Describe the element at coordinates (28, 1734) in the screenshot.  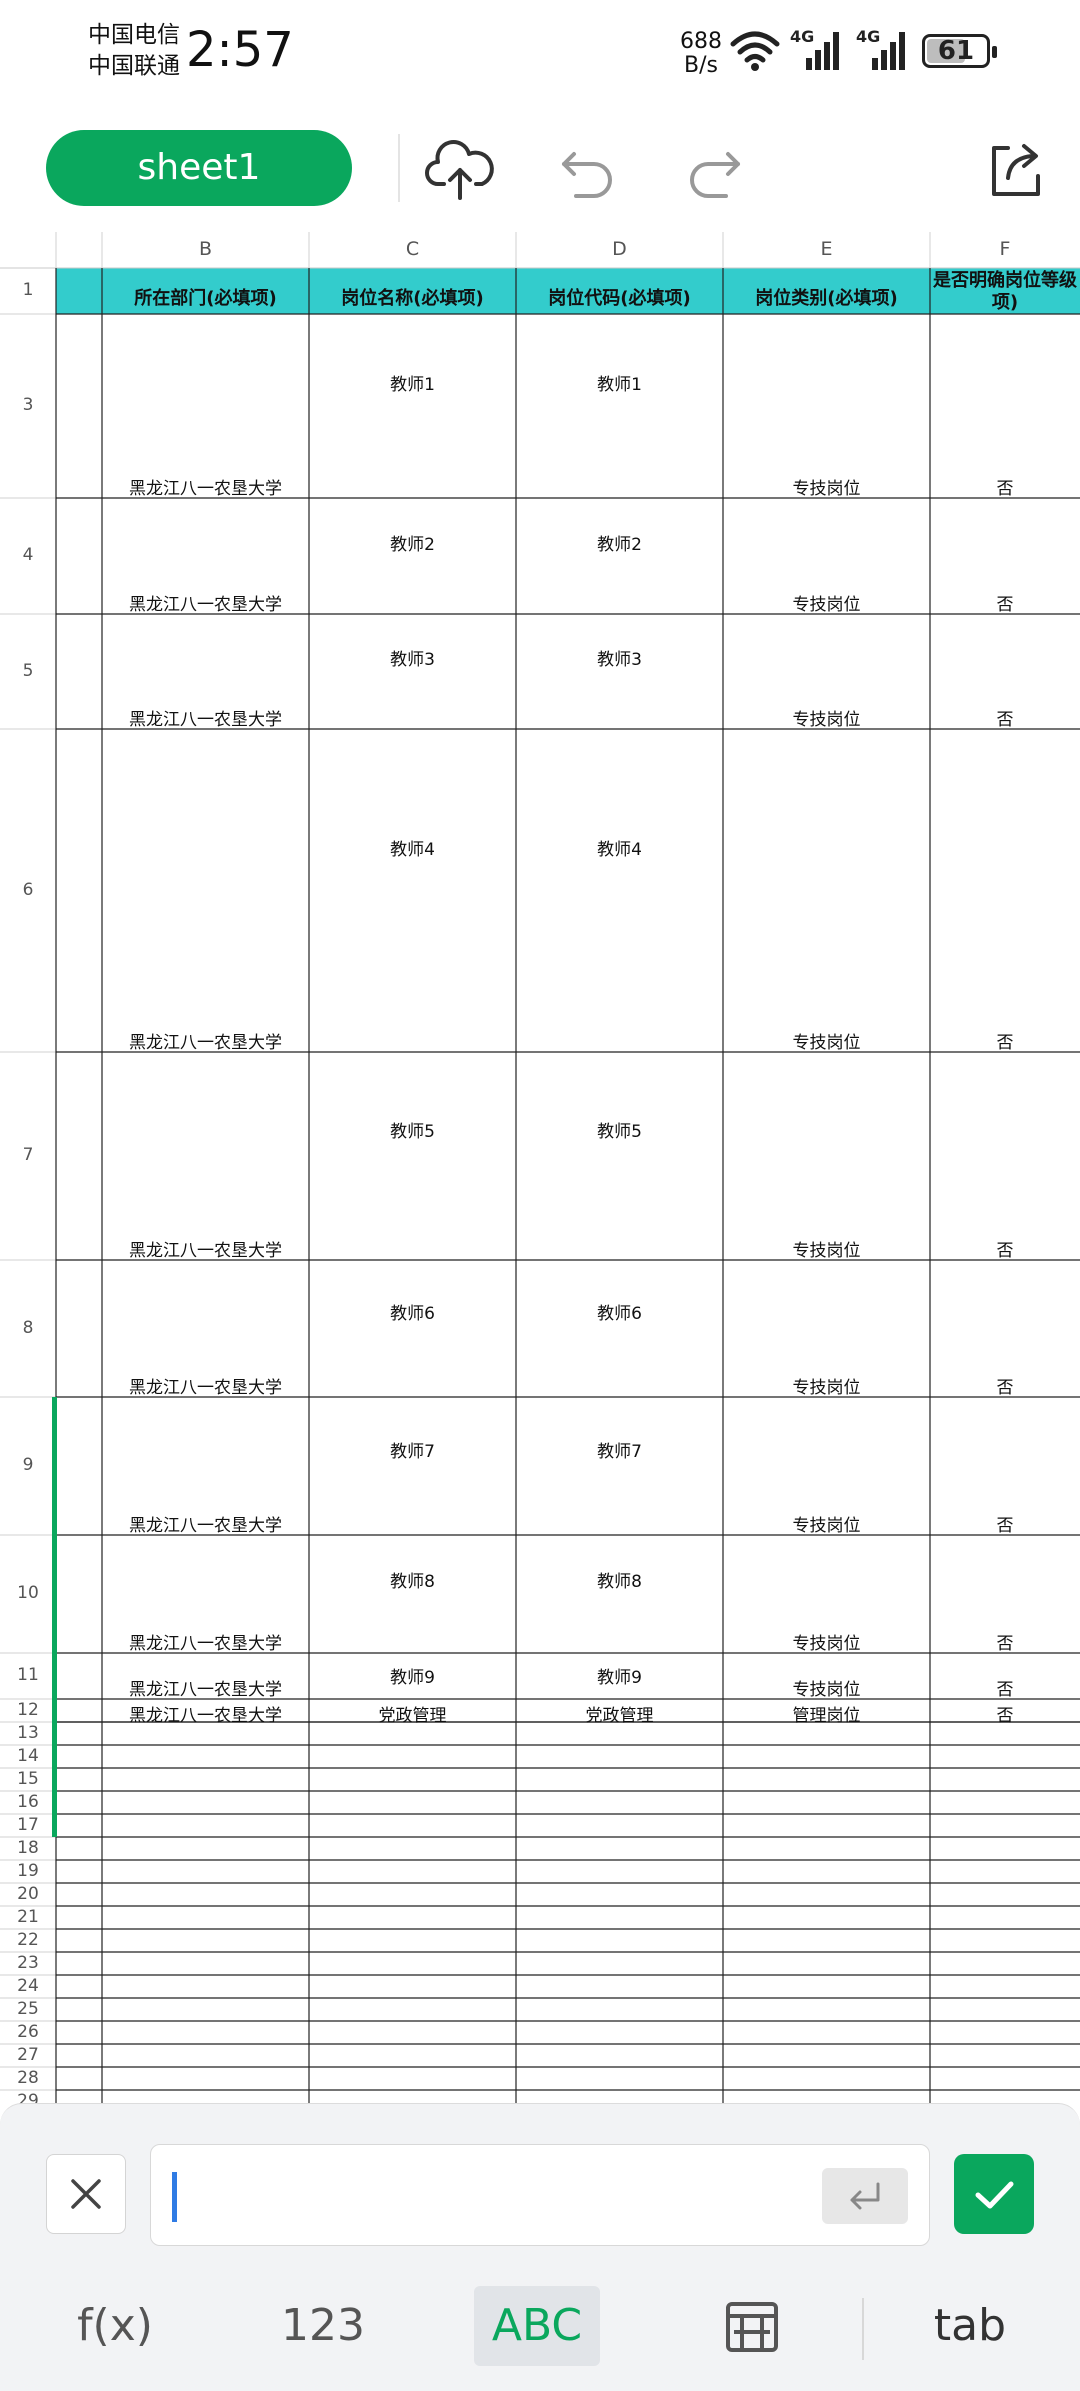
I see `row-header-13: 13` at that location.